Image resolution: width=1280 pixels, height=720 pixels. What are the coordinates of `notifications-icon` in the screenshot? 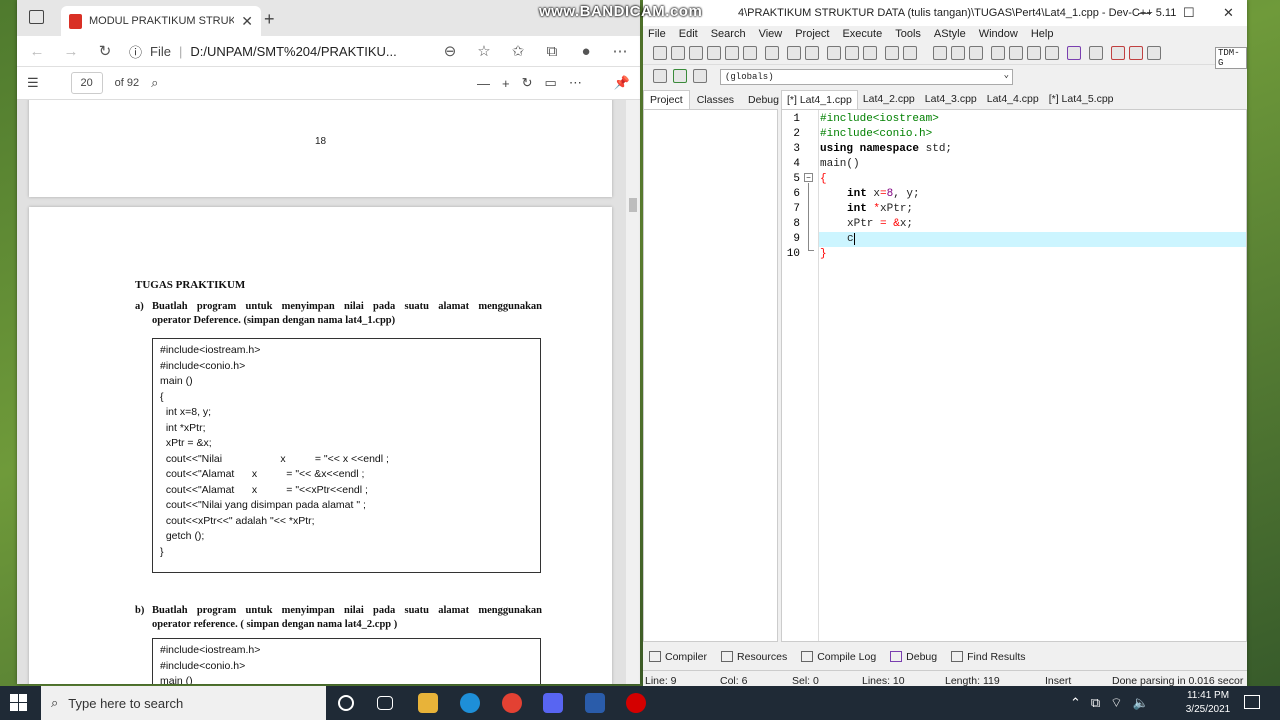 It's located at (1252, 702).